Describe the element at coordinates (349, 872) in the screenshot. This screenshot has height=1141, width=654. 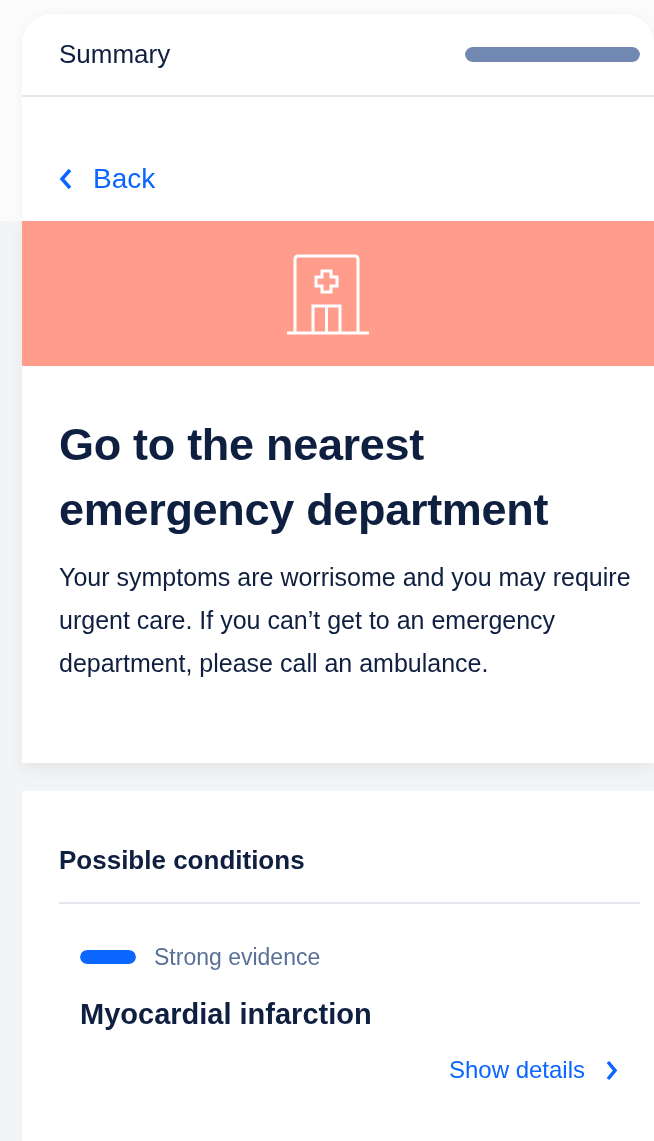
I see `section-heading: Possible conditions` at that location.